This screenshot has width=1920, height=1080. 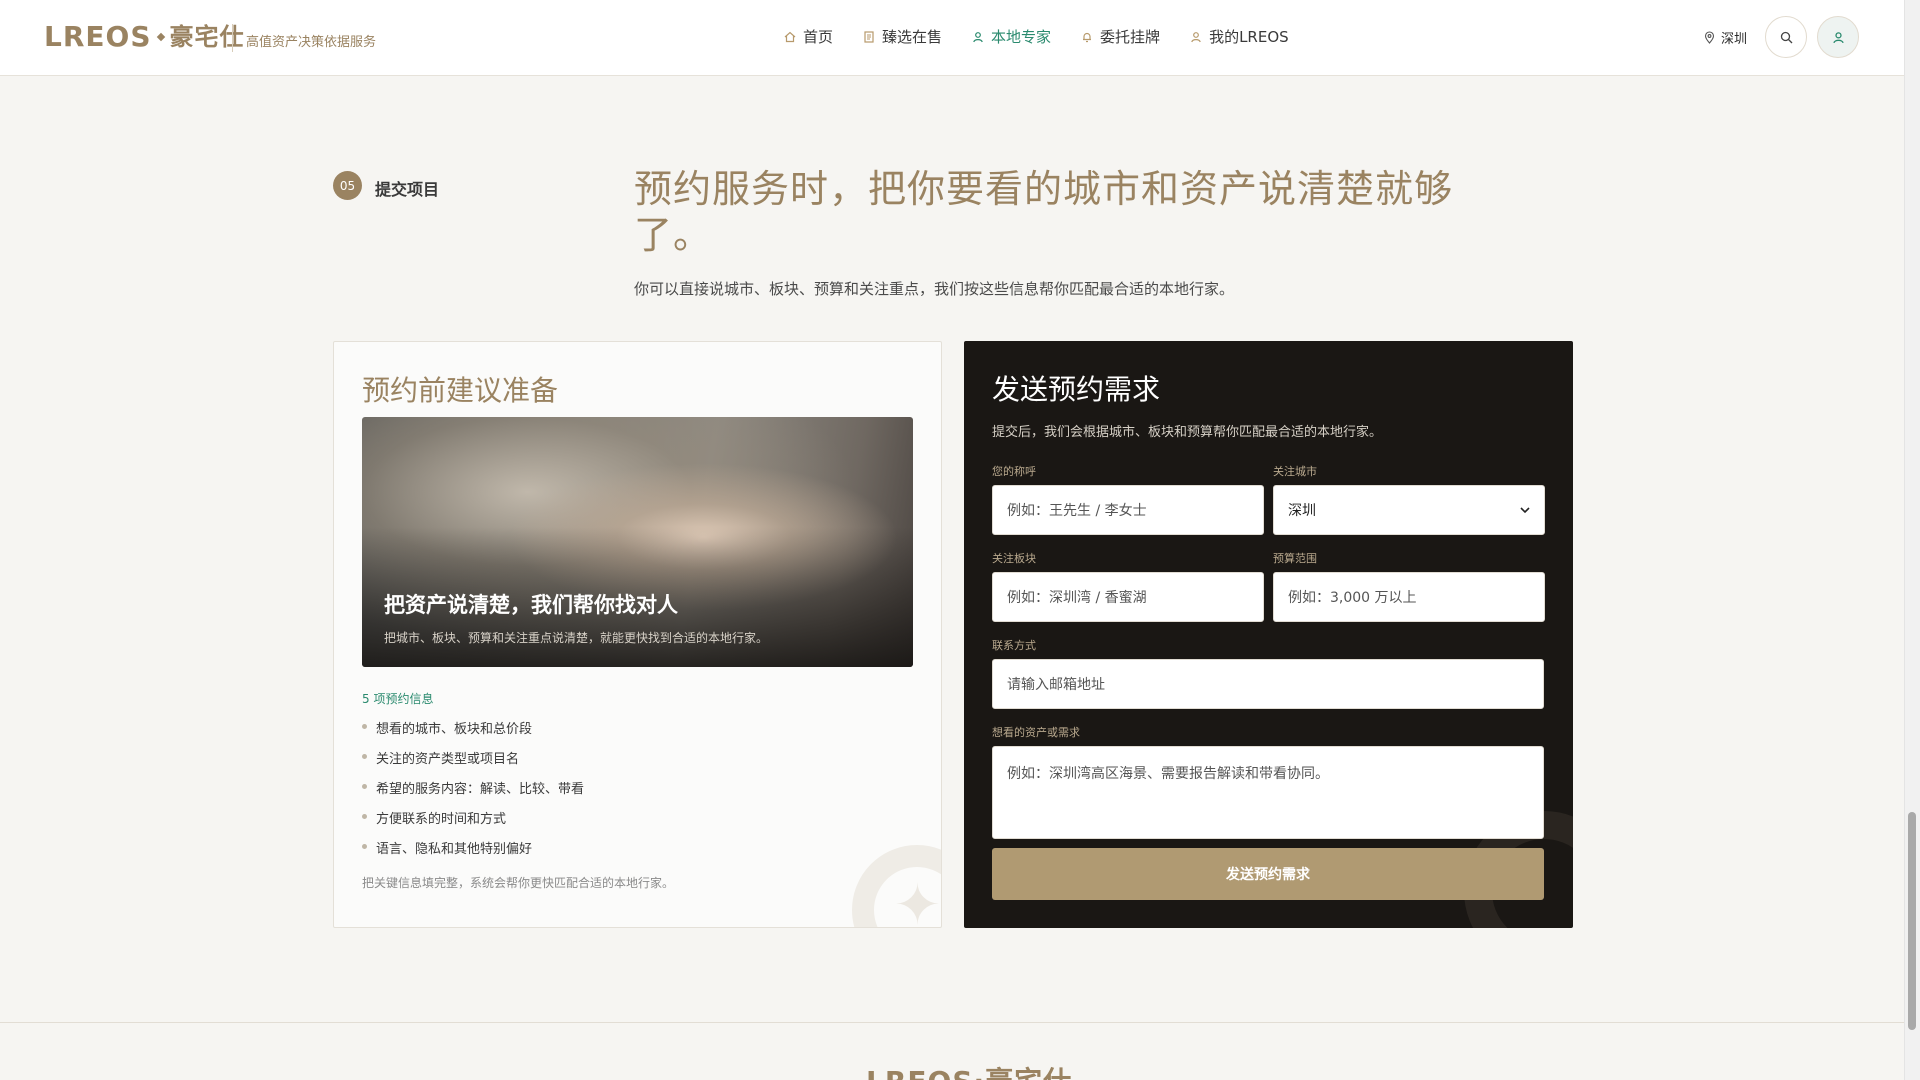 I want to click on budget-label: 预算范围, so click(x=1295, y=558).